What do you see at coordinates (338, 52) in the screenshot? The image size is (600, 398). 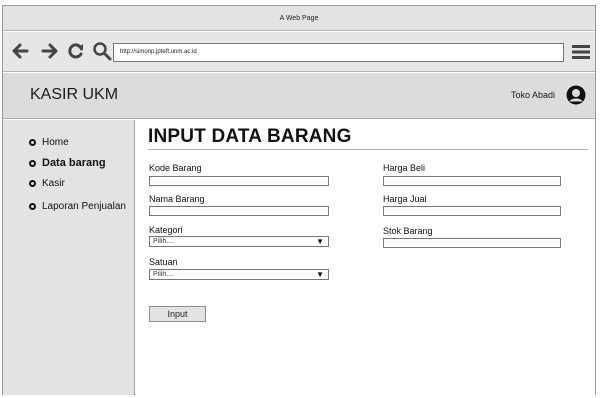 I see `address-bar: http://simonp.jpteft.unm.ac.id` at bounding box center [338, 52].